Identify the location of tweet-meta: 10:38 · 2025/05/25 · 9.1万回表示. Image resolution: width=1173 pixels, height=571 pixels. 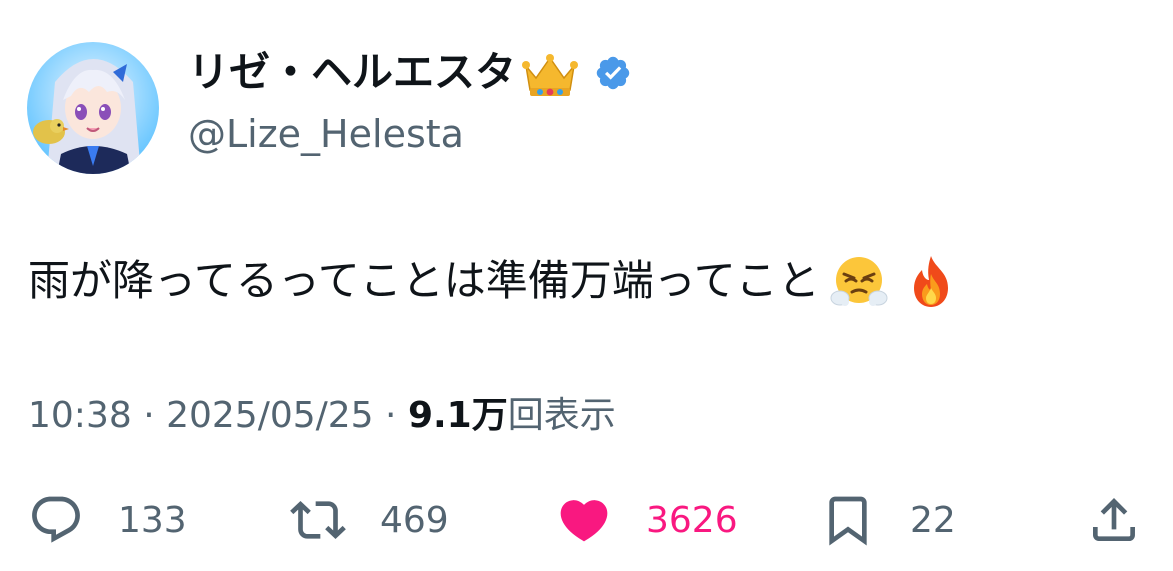
(322, 415).